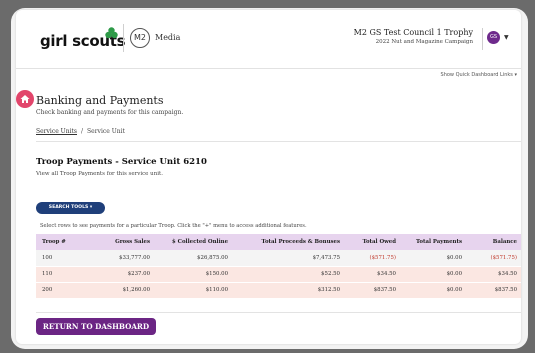 The width and height of the screenshot is (535, 353). What do you see at coordinates (372, 290) in the screenshot?
I see `cell-total-owed: $837.50` at bounding box center [372, 290].